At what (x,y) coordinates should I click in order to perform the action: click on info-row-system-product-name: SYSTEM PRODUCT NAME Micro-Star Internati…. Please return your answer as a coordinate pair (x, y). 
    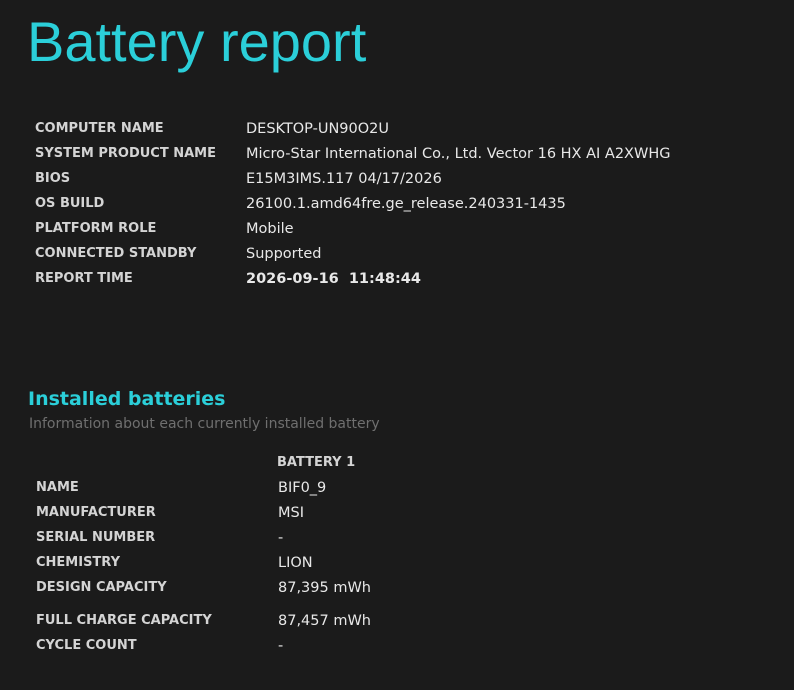
    Looking at the image, I should click on (352, 153).